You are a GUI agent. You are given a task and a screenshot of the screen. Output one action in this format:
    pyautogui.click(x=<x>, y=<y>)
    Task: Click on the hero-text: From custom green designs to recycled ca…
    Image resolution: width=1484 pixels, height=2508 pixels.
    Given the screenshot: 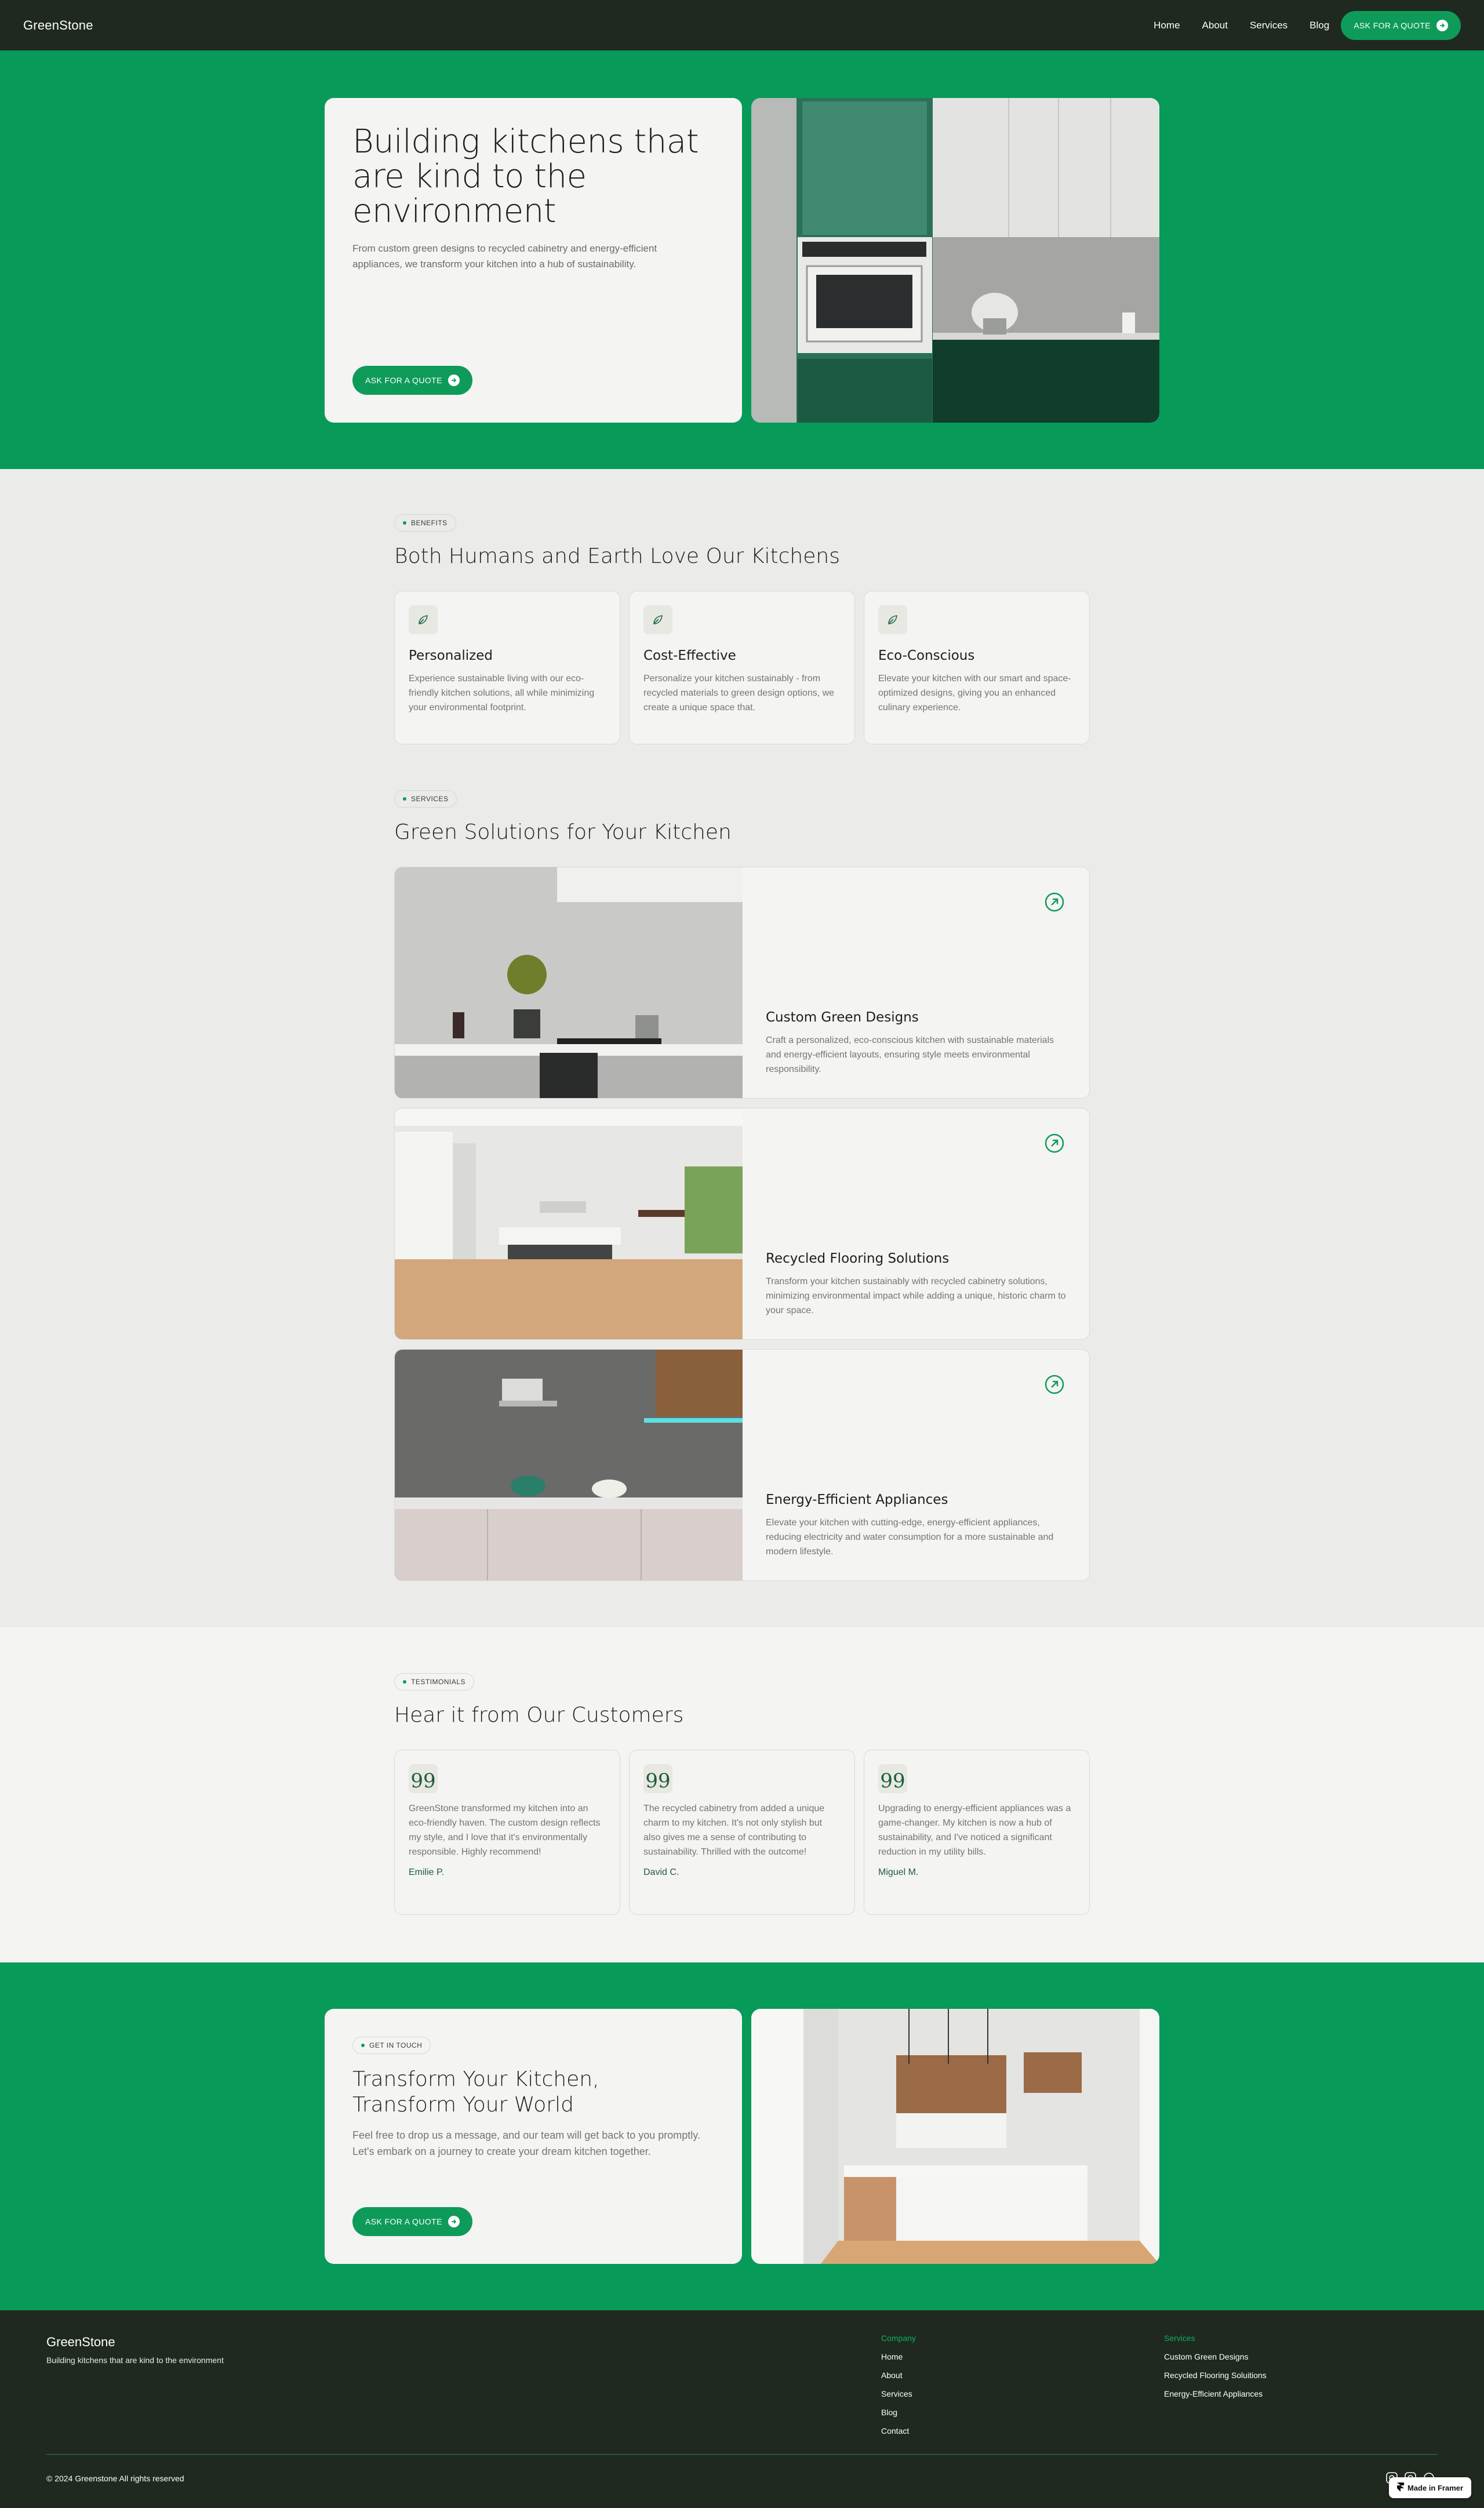 What is the action you would take?
    pyautogui.click(x=505, y=256)
    